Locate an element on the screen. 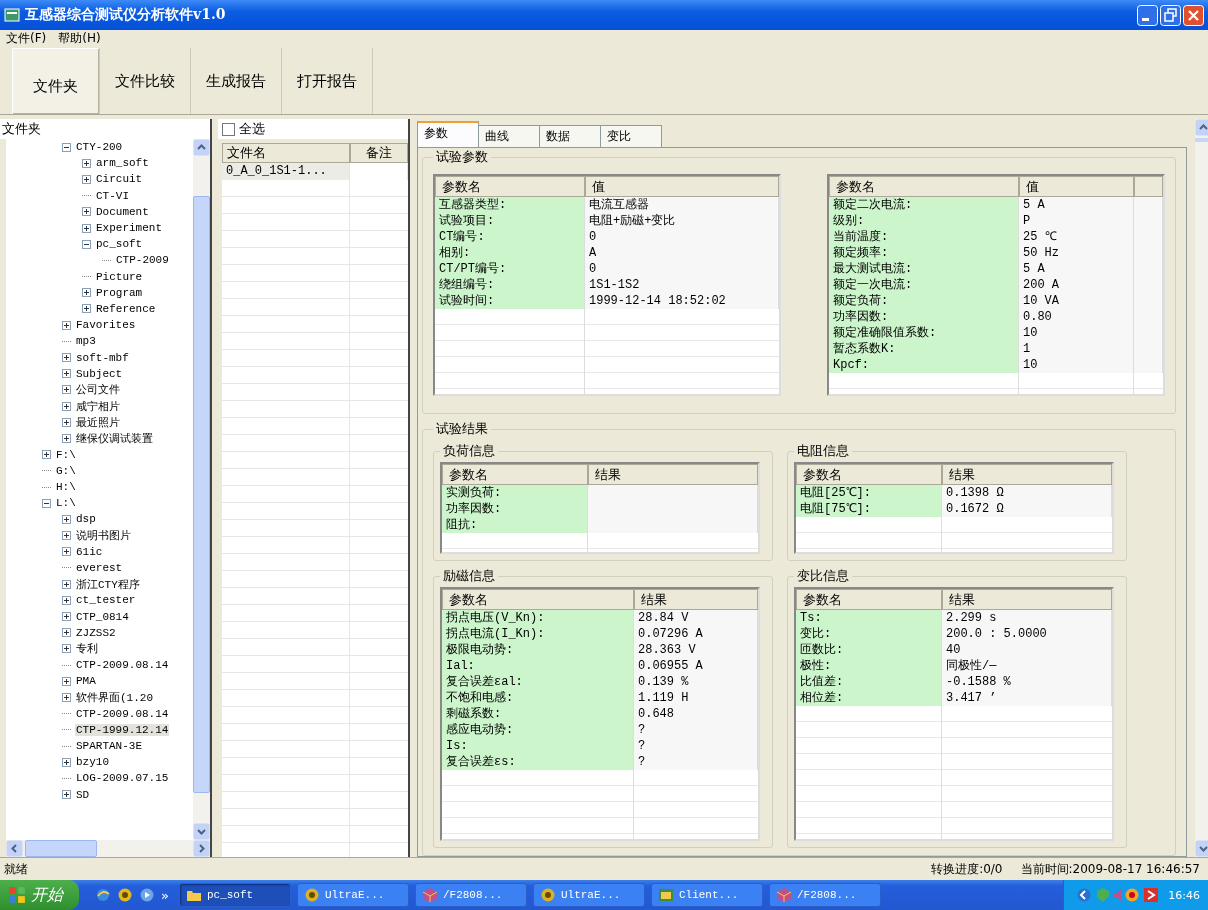  tree-item: G:\ is located at coordinates (66, 470).